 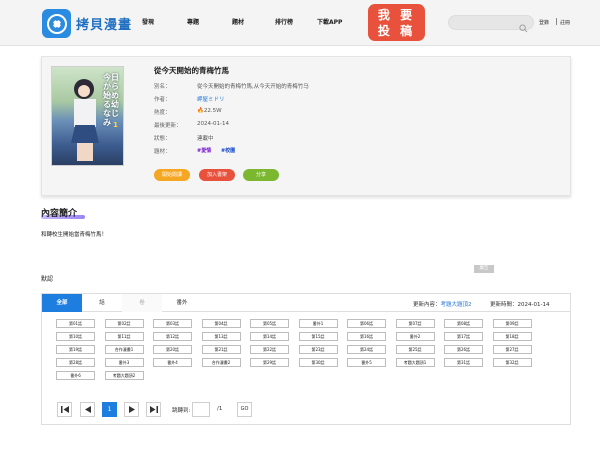 I want to click on chapter-item: 第09話, so click(x=512, y=323).